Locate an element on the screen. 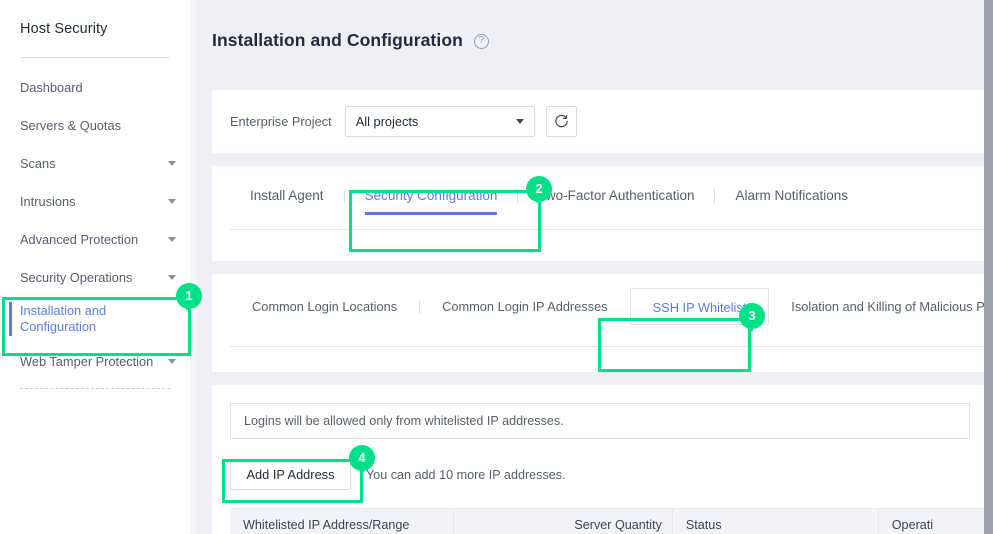 Image resolution: width=993 pixels, height=534 pixels. page-header: Installation and Configuration ? is located at coordinates (590, 45).